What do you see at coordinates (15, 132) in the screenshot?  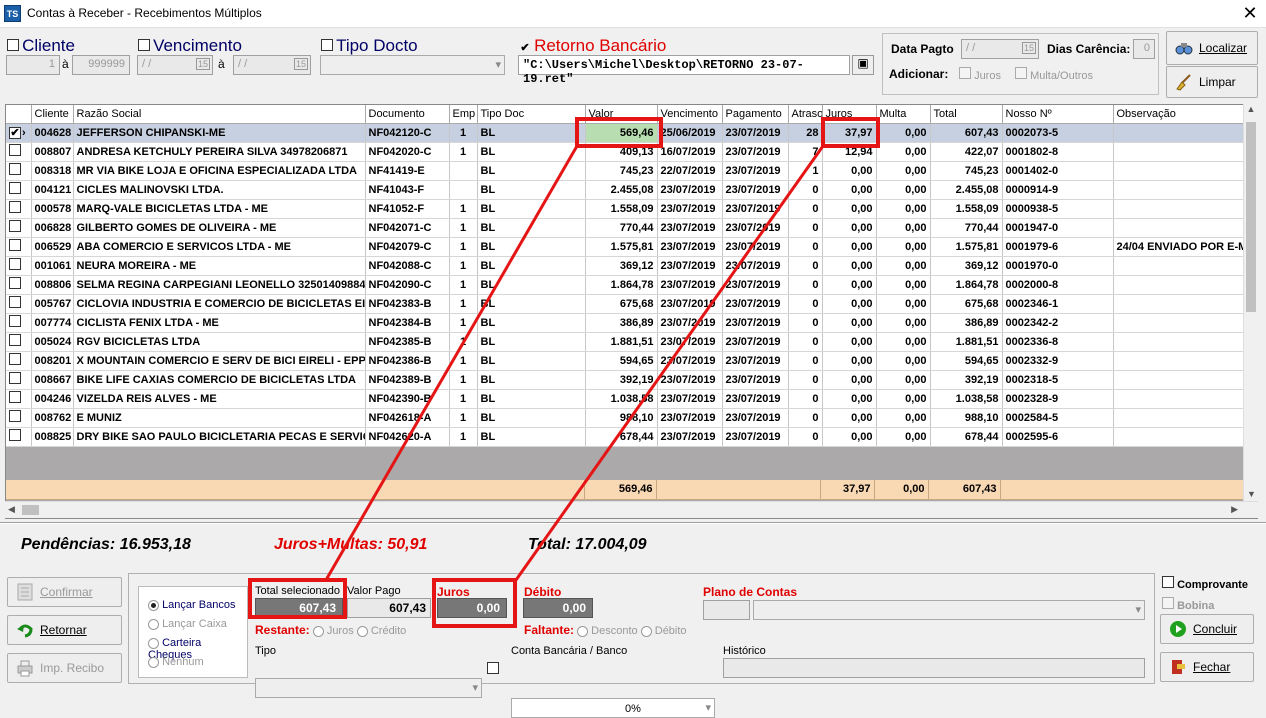 I see `row-checkbox: ✔` at bounding box center [15, 132].